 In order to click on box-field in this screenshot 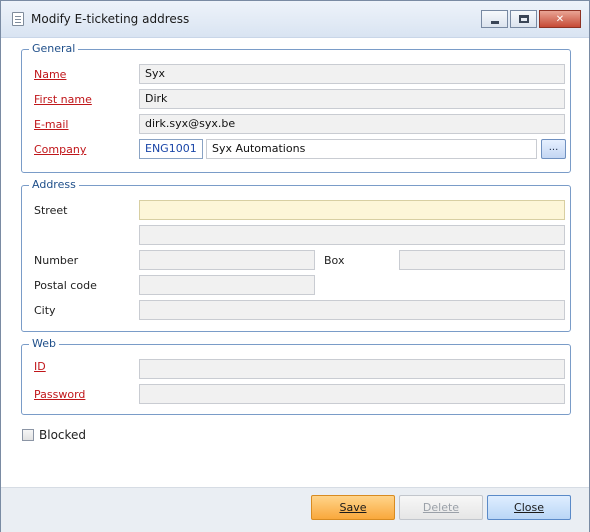, I will do `click(482, 260)`.